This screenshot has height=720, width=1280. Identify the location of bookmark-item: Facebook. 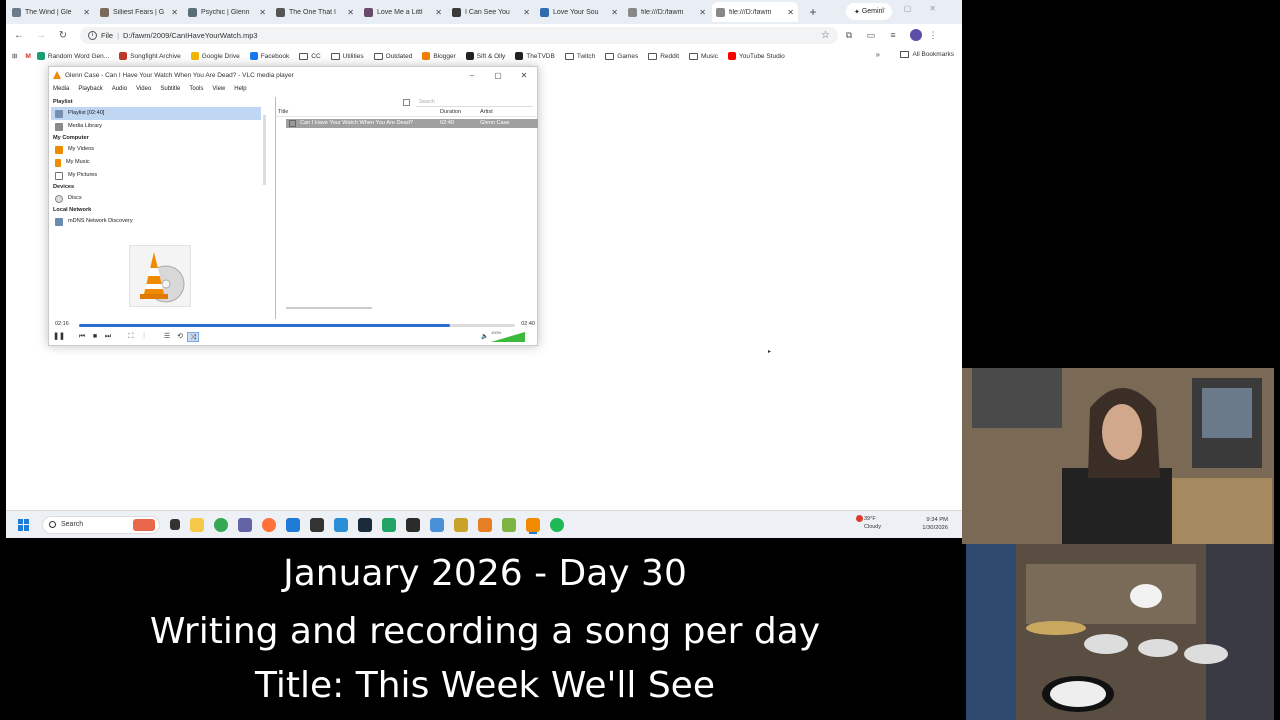
(269, 56).